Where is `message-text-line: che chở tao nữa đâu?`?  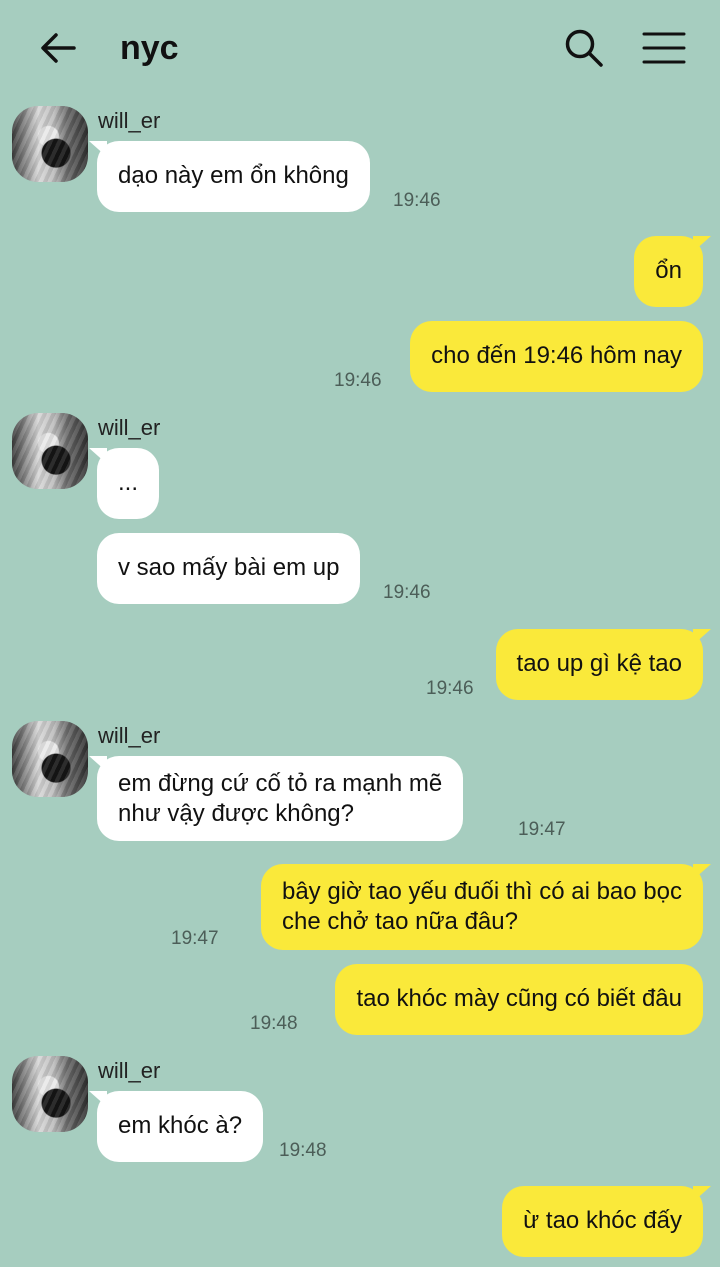
message-text-line: che chở tao nữa đâu? is located at coordinates (399, 921).